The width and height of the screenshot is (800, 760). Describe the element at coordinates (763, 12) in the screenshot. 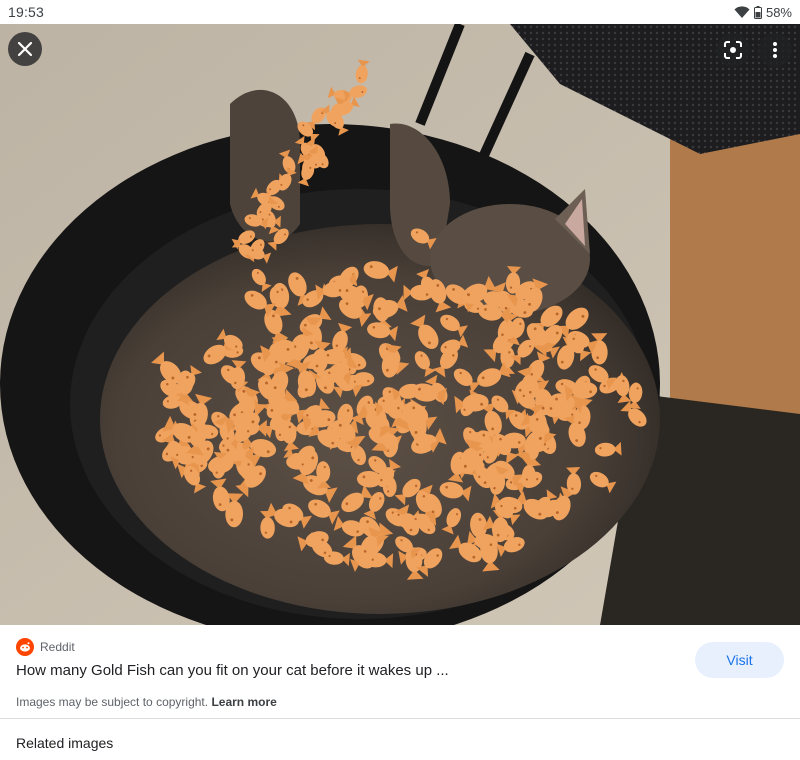

I see `status-indicators: 58%` at that location.